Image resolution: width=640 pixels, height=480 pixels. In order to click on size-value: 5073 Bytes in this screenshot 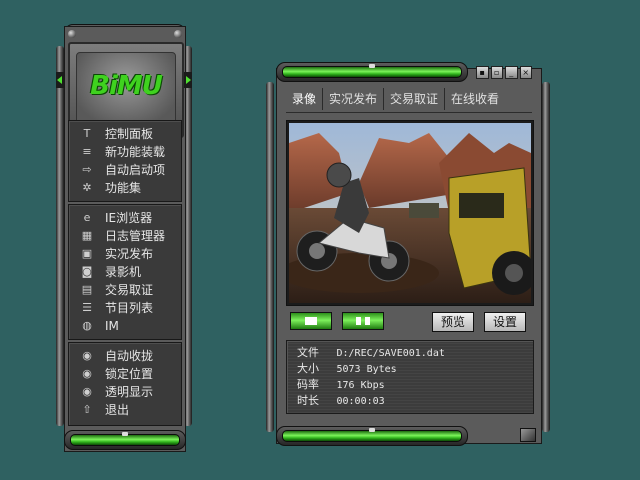, I will do `click(366, 369)`.